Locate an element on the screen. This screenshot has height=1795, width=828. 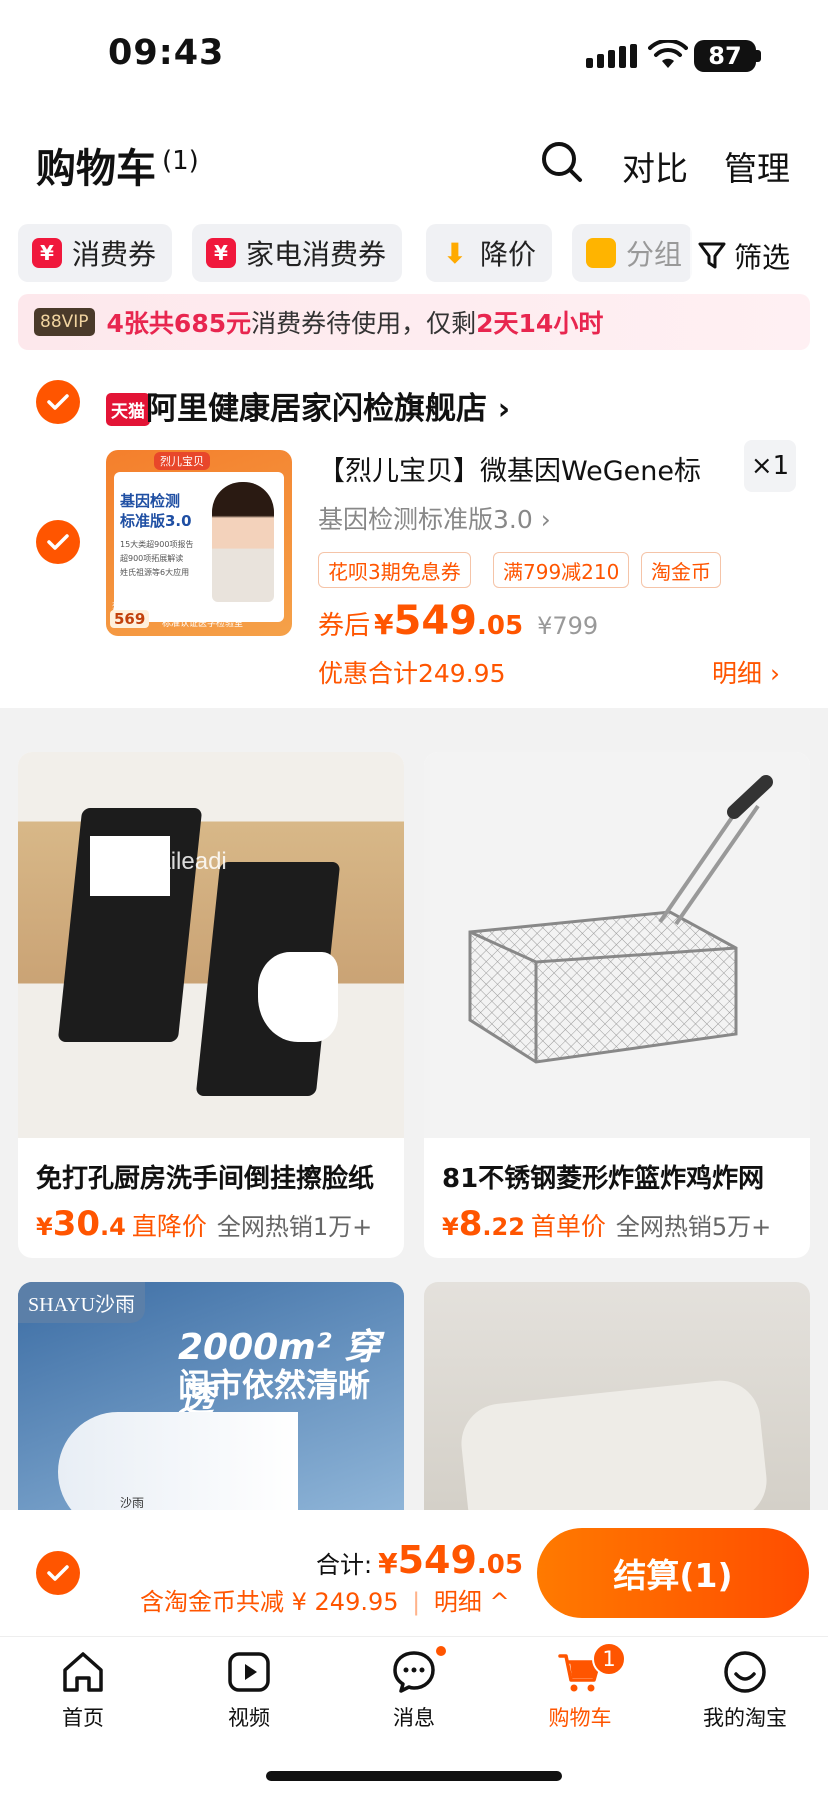
chip-label: 消费券 is located at coordinates (114, 254).